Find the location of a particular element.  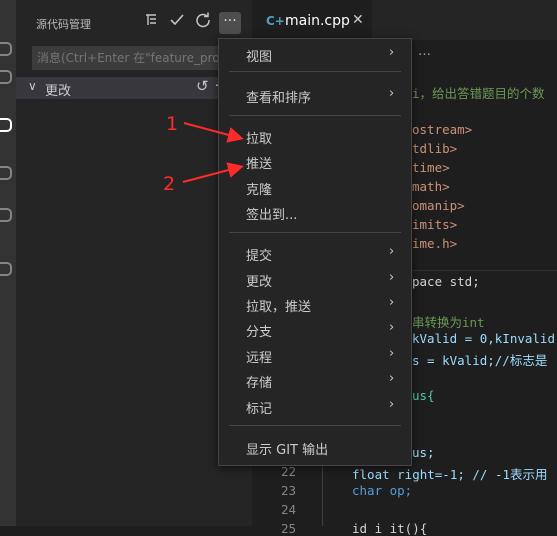

menu-item-label: 拉取 is located at coordinates (259, 139).